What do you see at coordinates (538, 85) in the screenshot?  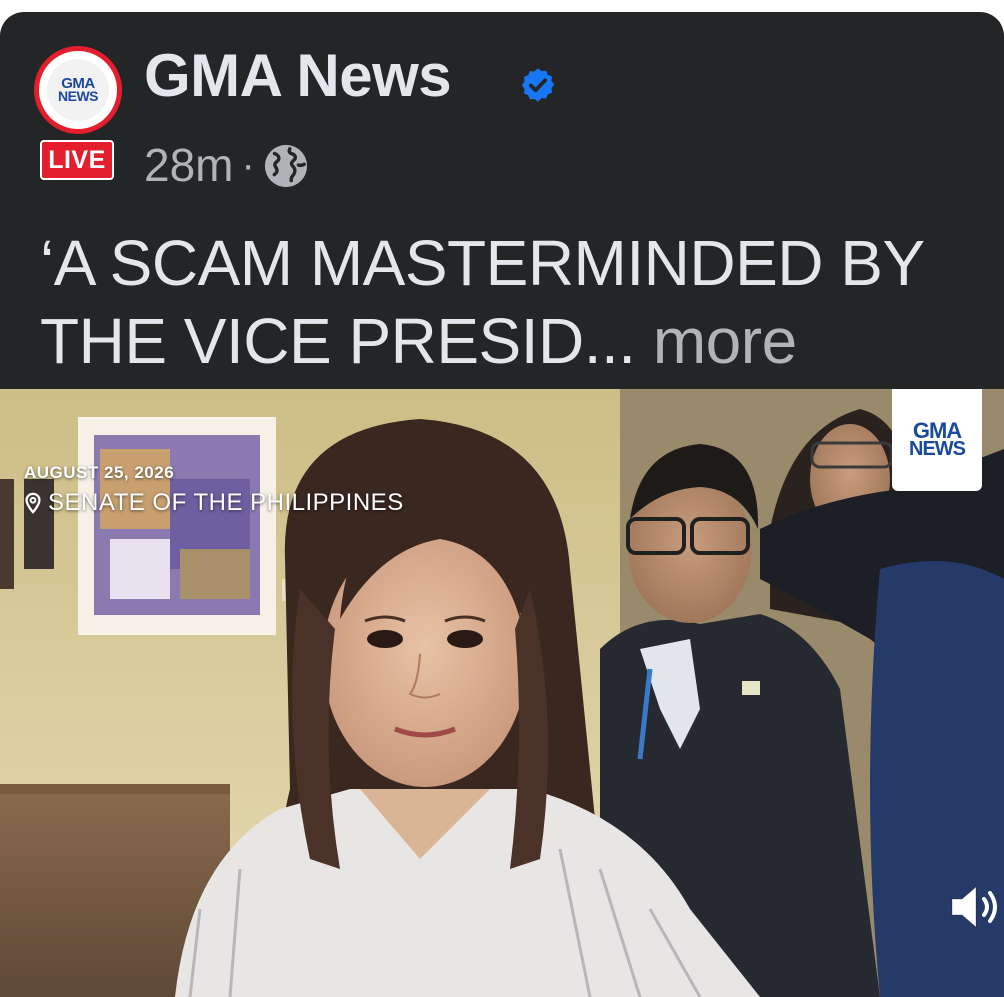 I see `verified-badge-icon` at bounding box center [538, 85].